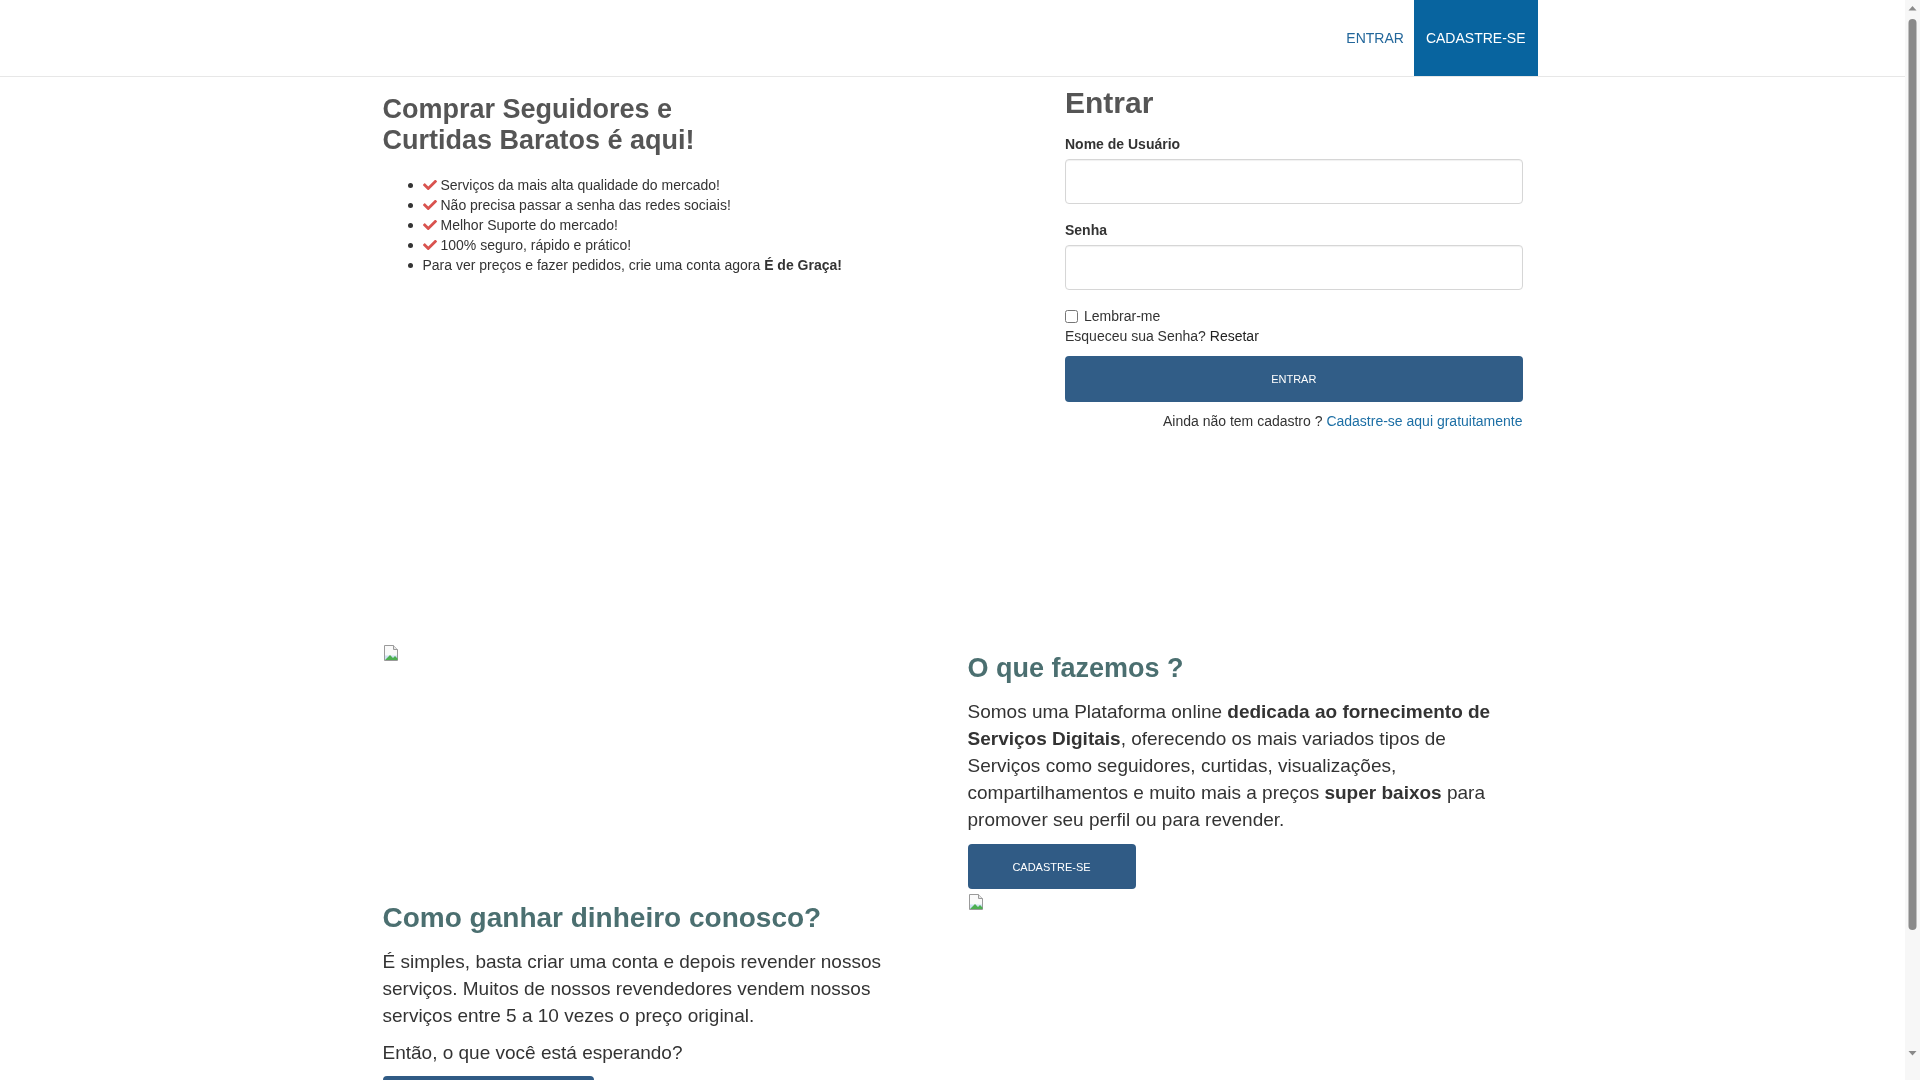 This screenshot has height=1080, width=1920. I want to click on field-label: Nome de Usuário, so click(1123, 144).